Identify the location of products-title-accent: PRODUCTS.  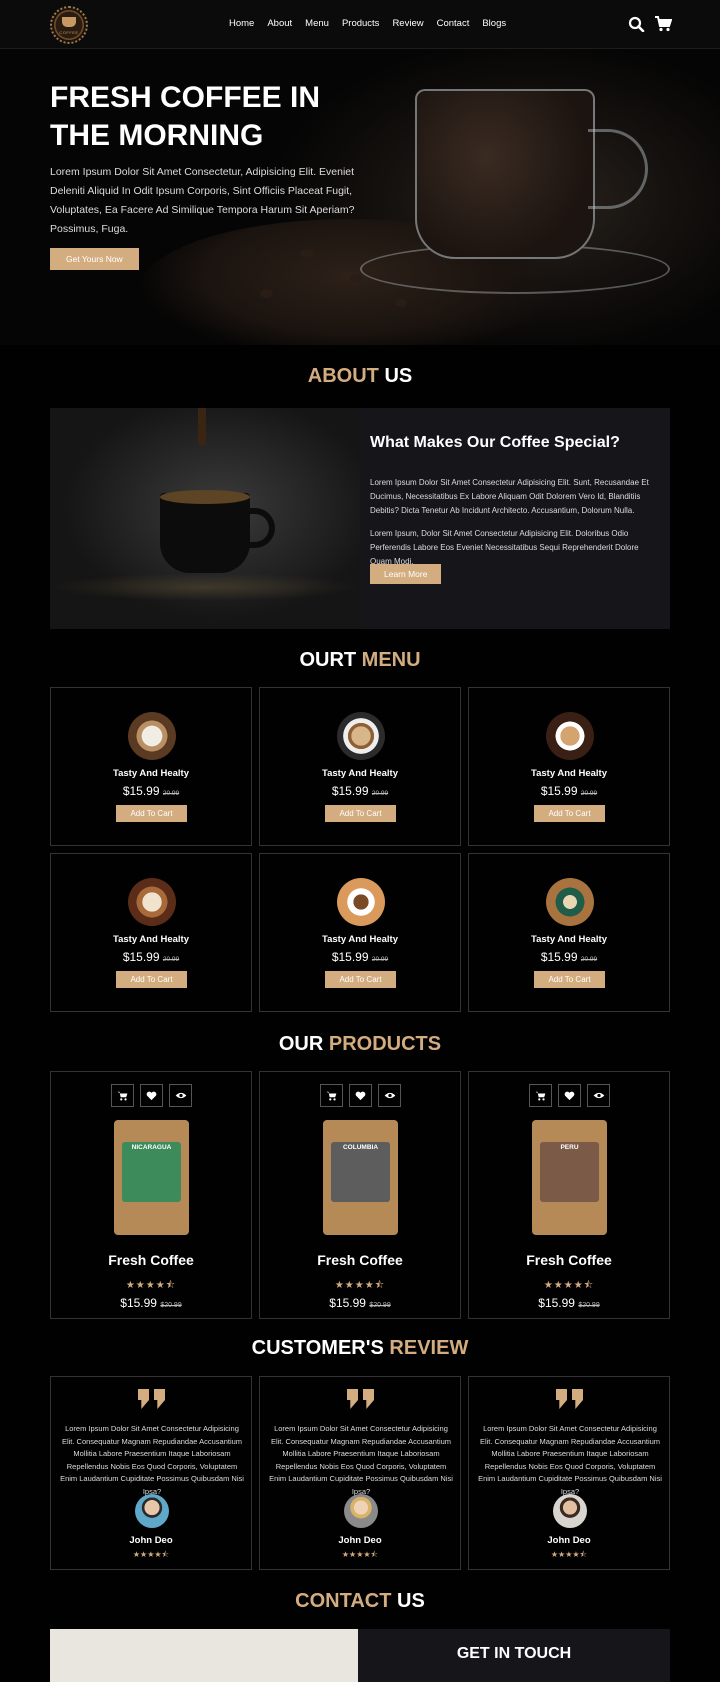
(385, 1044).